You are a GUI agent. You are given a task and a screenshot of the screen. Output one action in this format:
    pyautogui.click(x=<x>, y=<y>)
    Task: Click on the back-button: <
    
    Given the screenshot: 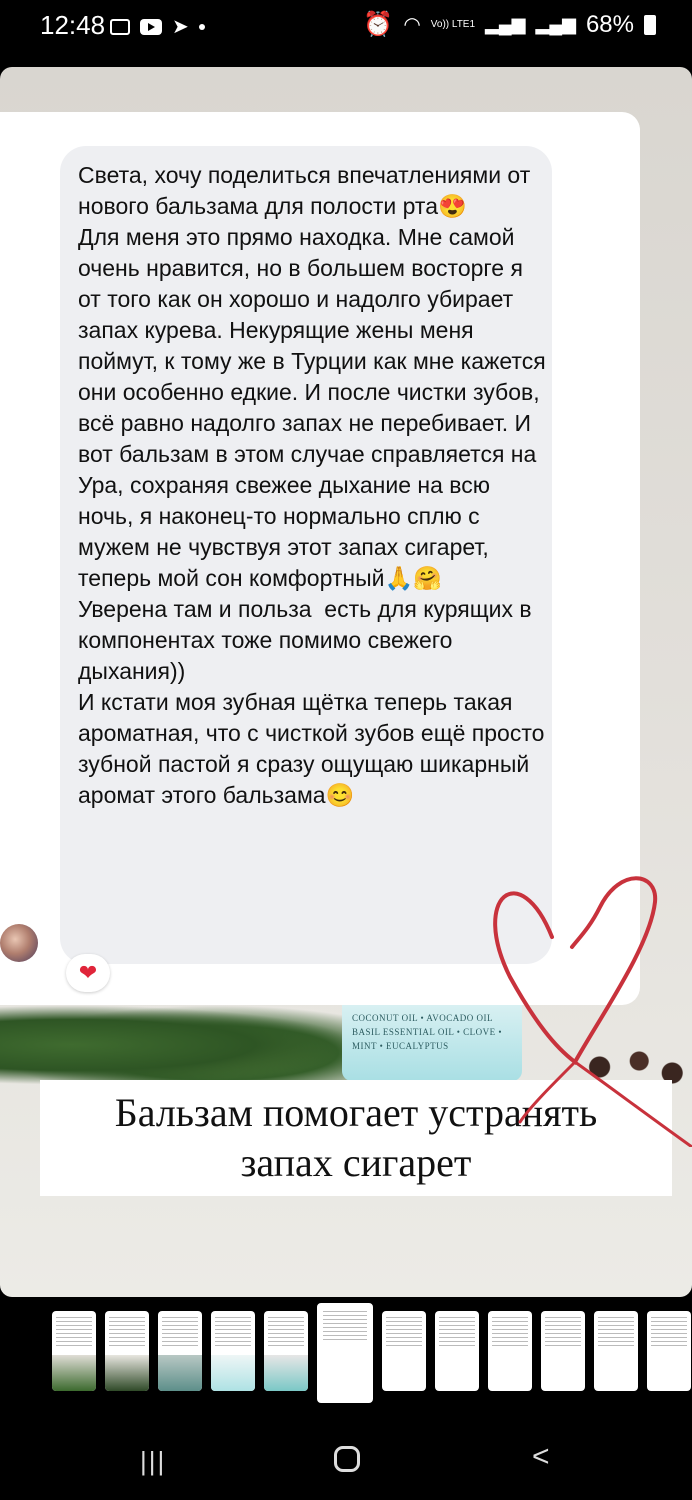 What is the action you would take?
    pyautogui.click(x=541, y=1457)
    